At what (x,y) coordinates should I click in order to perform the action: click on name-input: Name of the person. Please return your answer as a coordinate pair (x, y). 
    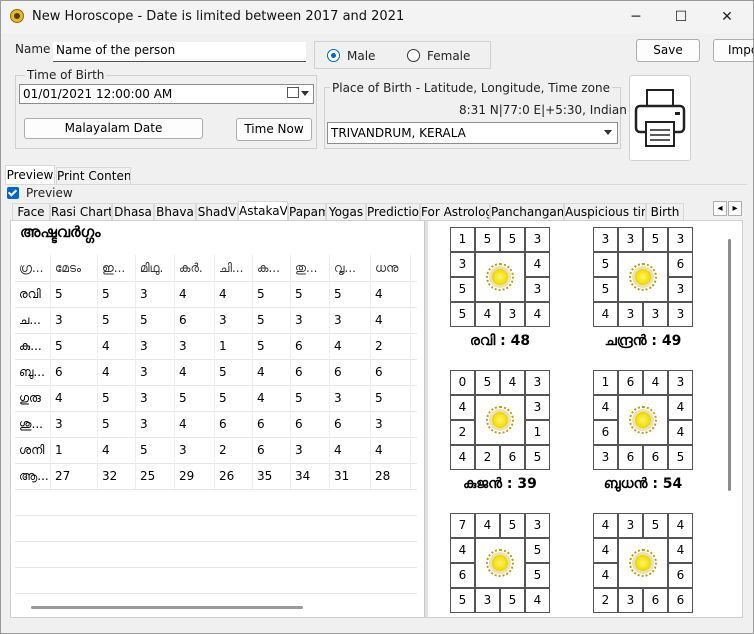
    Looking at the image, I should click on (179, 52).